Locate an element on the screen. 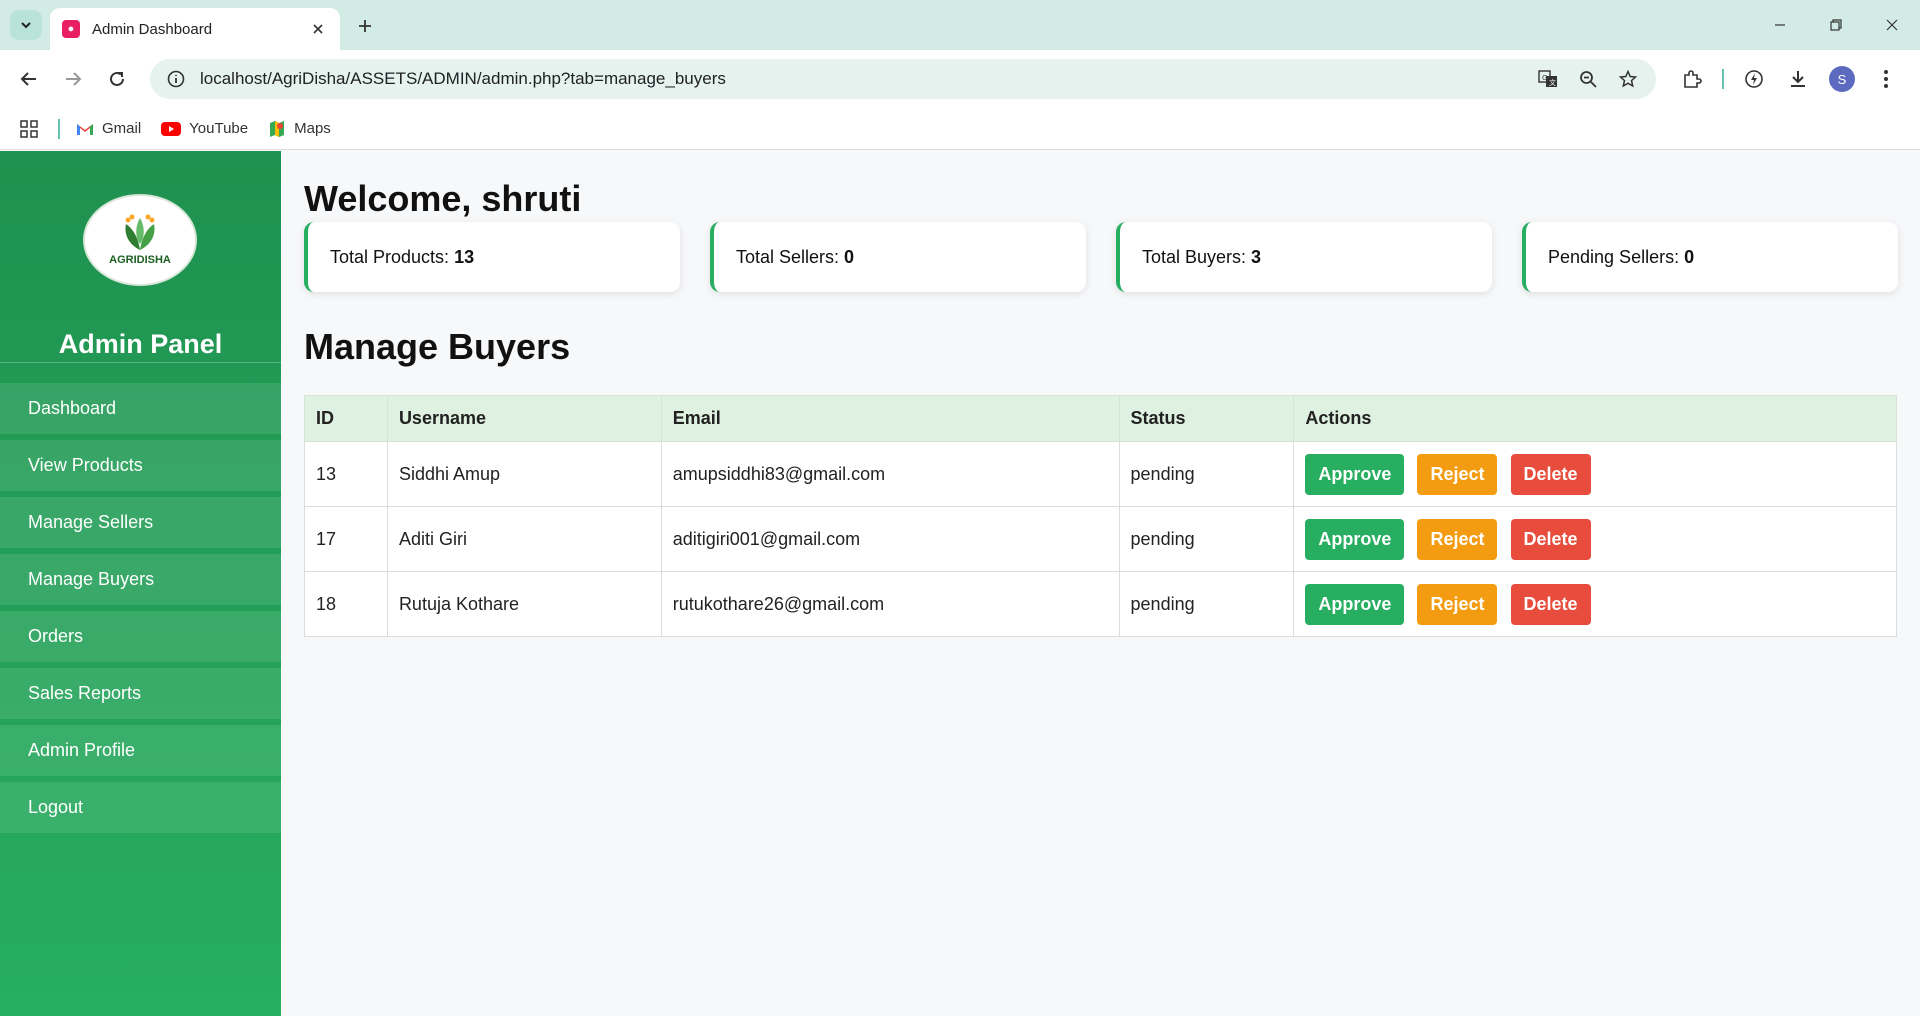 The width and height of the screenshot is (1920, 1016). download-icon is located at coordinates (1798, 79).